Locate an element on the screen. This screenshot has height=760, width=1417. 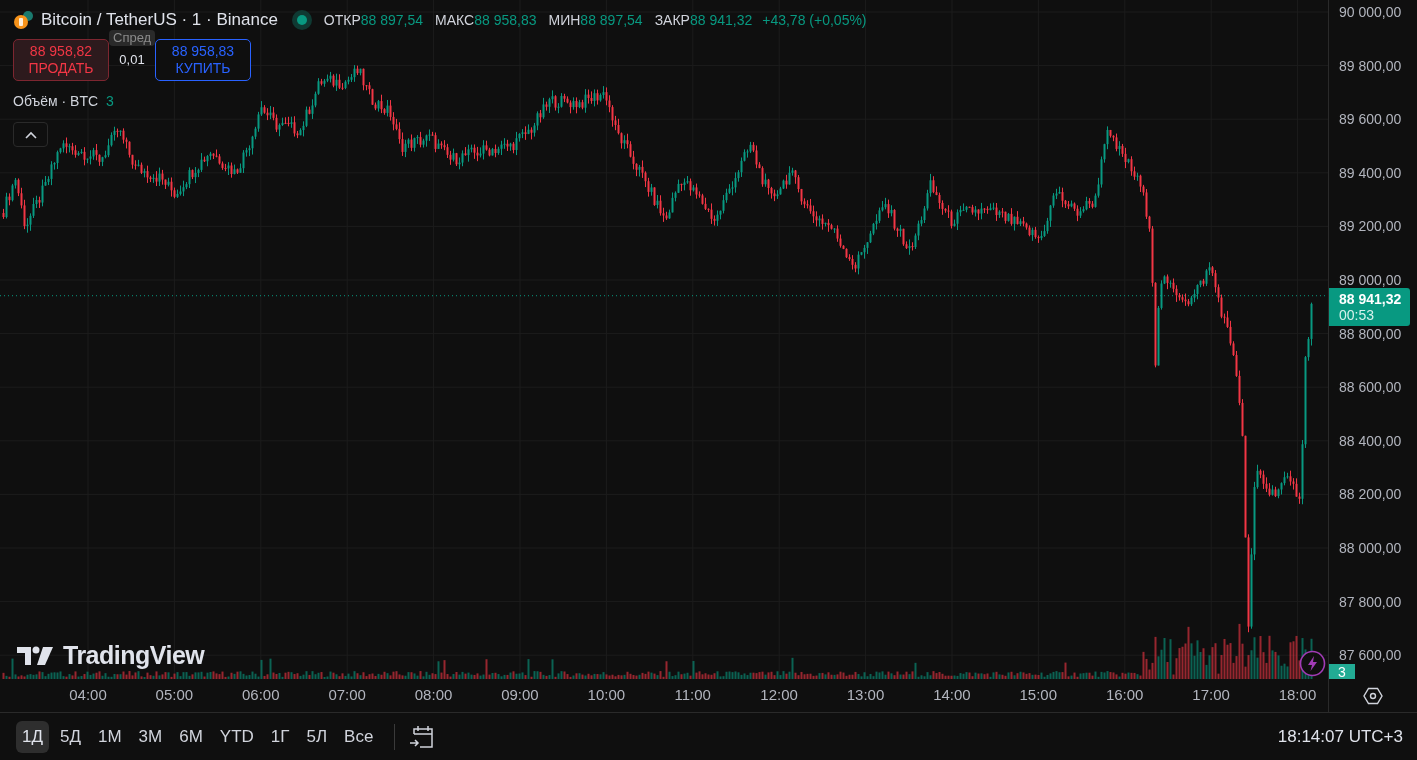
buy-button: 88 958,83 КУПИТЬ is located at coordinates (203, 60).